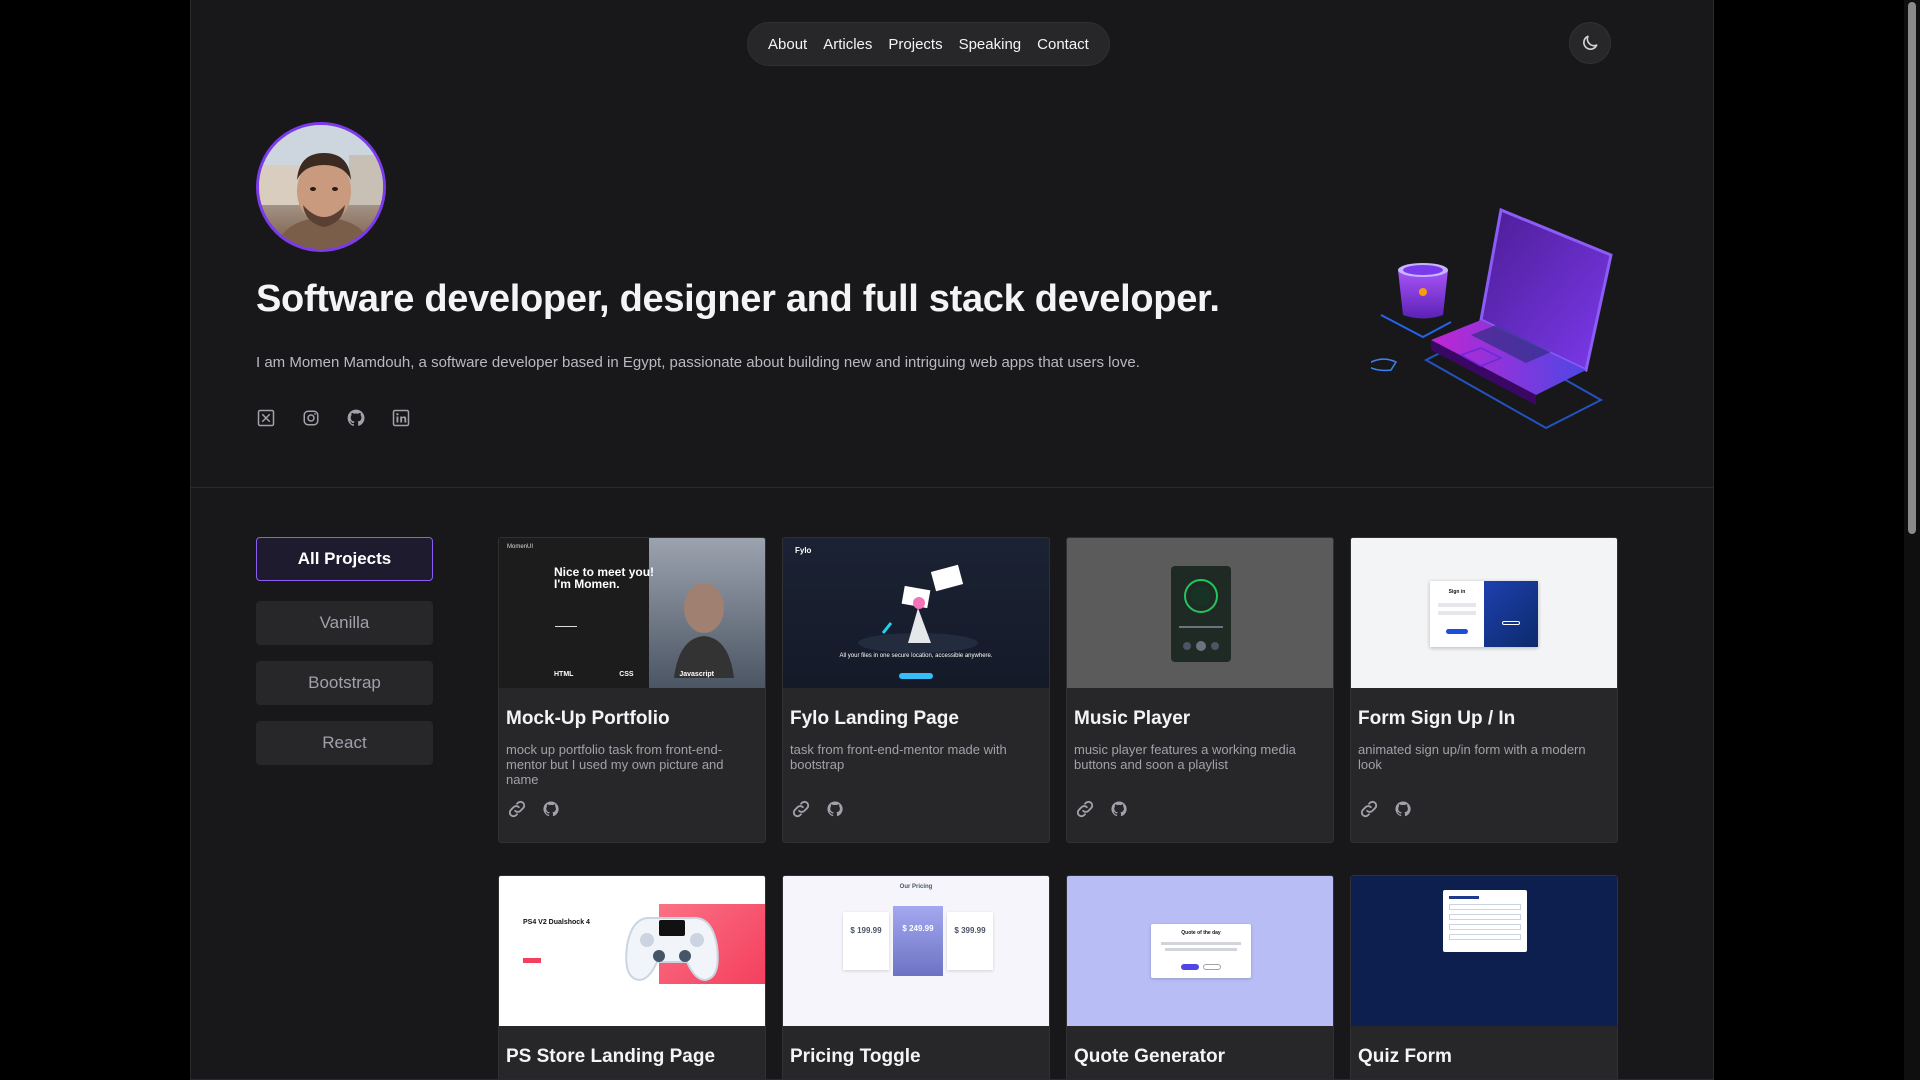 This screenshot has width=1920, height=1080. Describe the element at coordinates (952, 487) in the screenshot. I see `section-divider` at that location.